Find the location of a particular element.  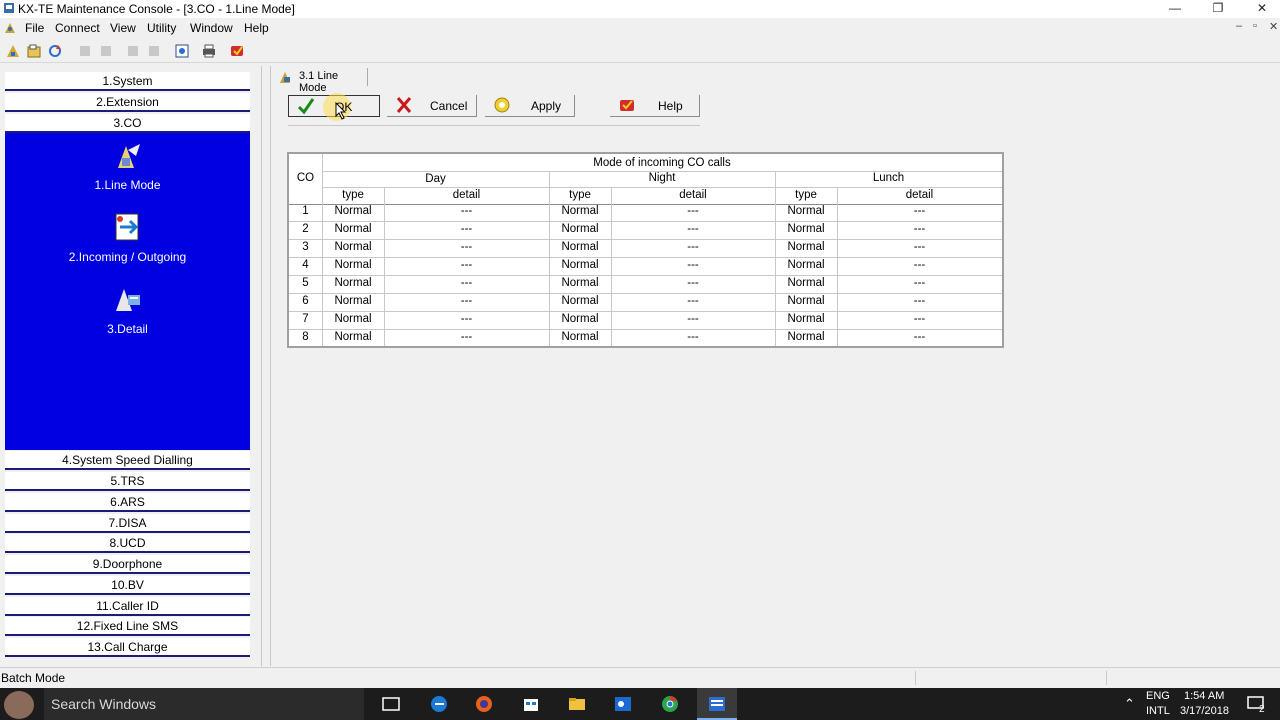

mdi-minimize-button: – is located at coordinates (1239, 26).